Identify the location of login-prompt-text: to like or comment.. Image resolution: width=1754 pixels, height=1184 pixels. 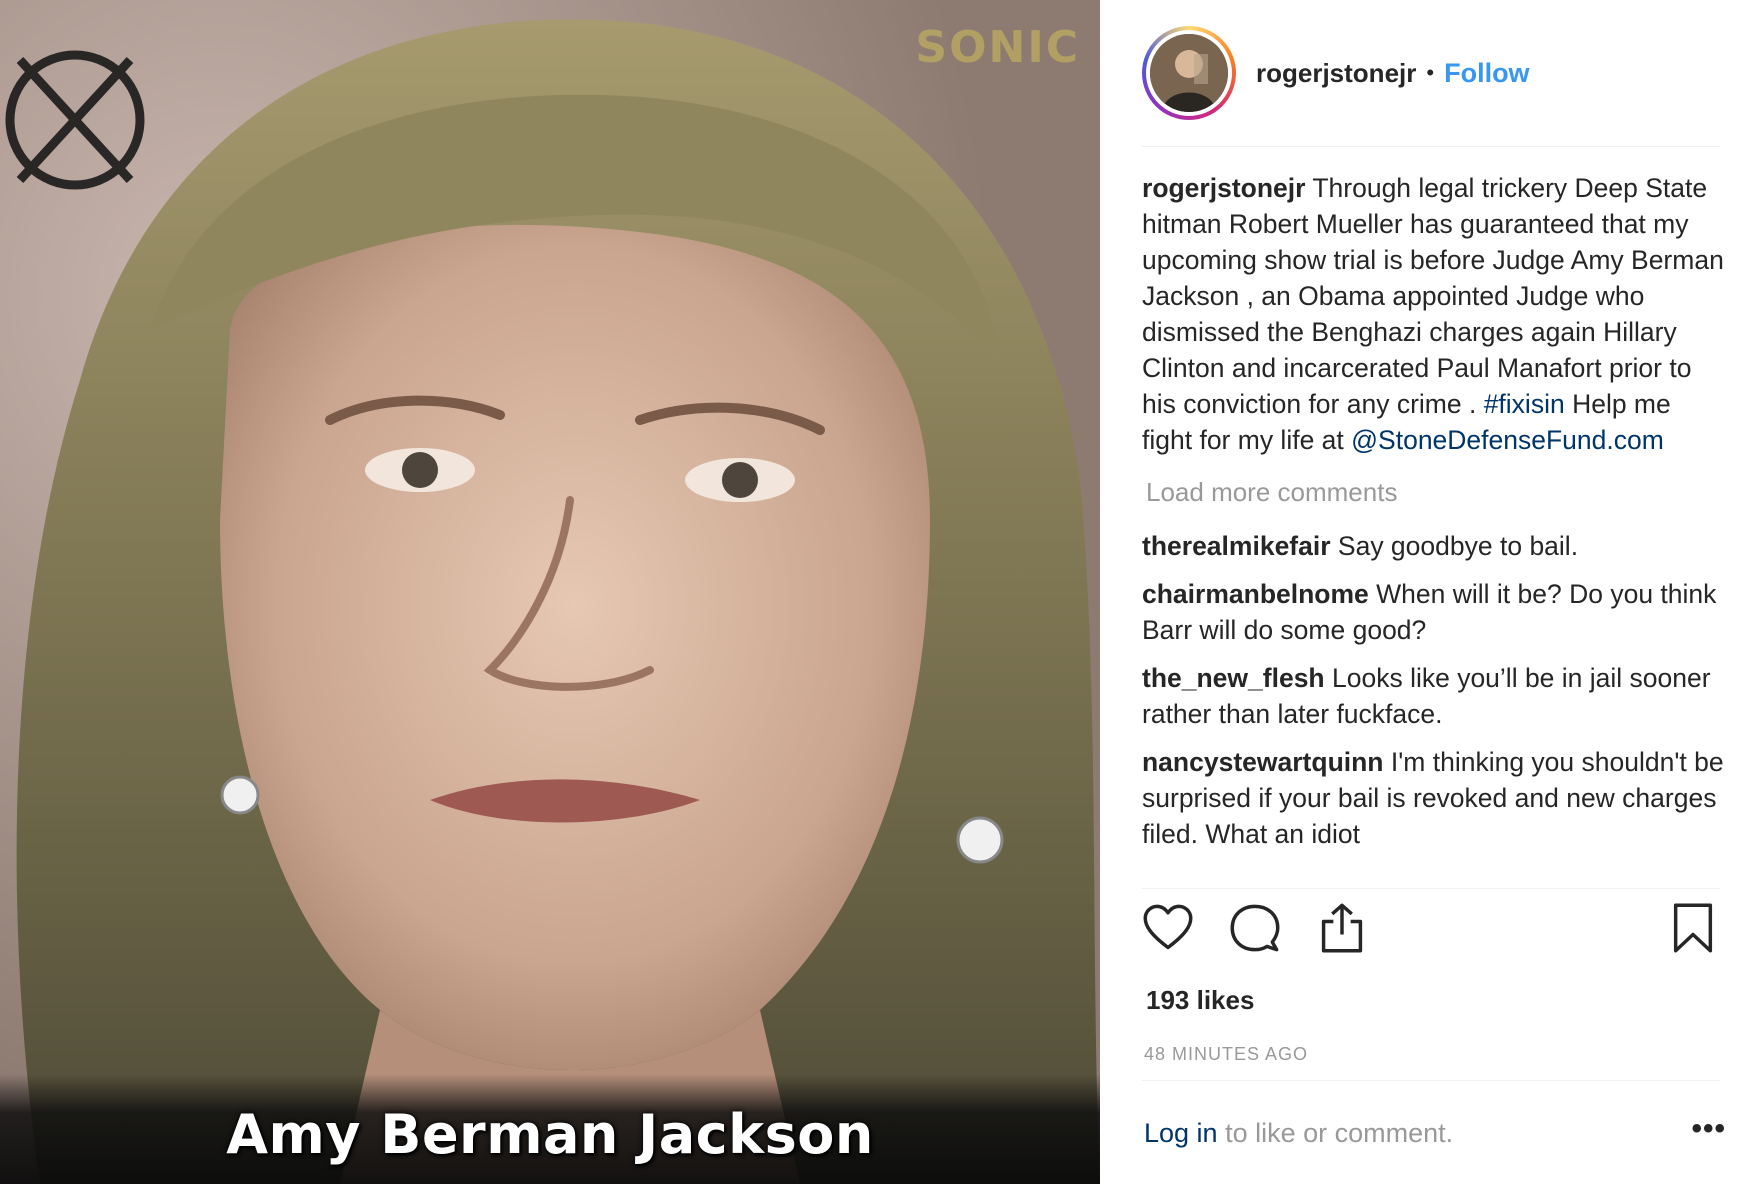
(1335, 1133).